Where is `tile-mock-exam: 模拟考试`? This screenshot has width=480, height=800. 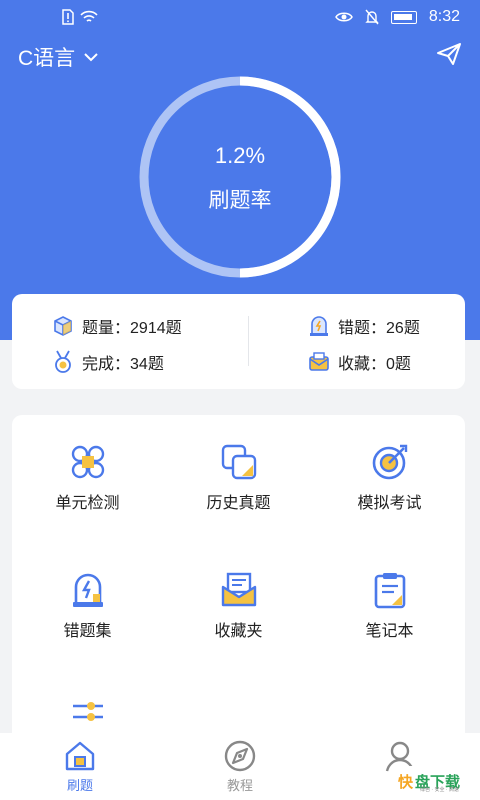 tile-mock-exam: 模拟考试 is located at coordinates (389, 478).